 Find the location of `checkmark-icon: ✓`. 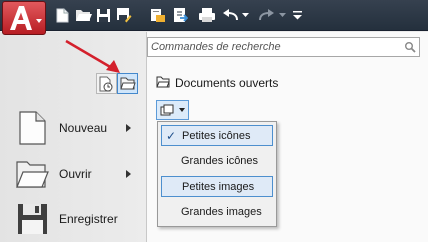

checkmark-icon: ✓ is located at coordinates (171, 136).